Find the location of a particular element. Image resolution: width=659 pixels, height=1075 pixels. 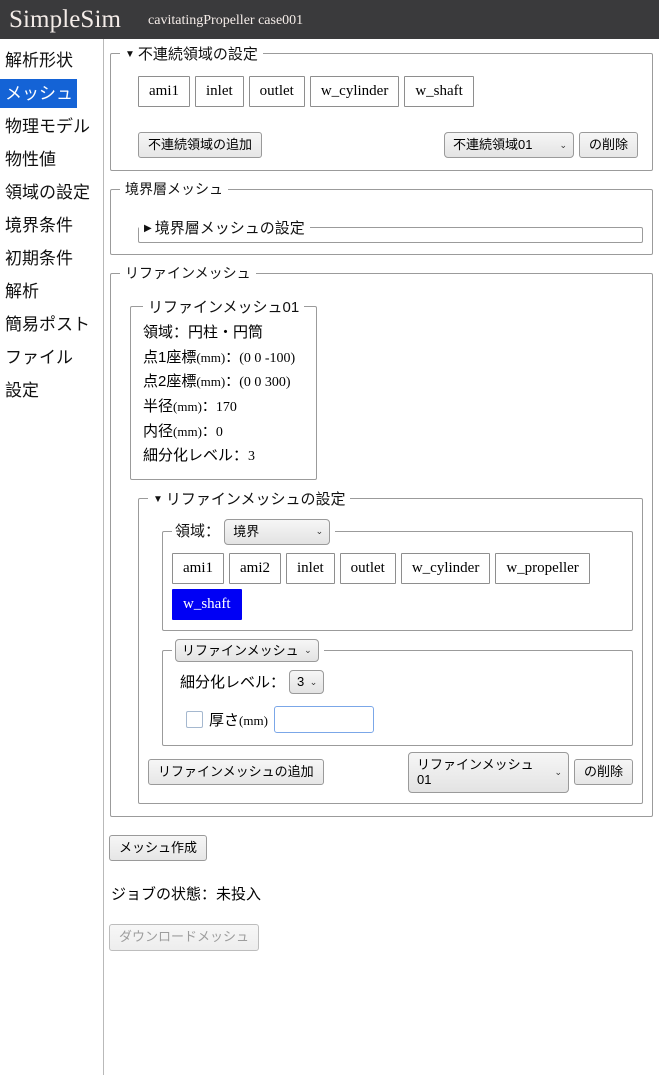

sidebar-item-simple-post: 簡易ポスト is located at coordinates (51, 324).